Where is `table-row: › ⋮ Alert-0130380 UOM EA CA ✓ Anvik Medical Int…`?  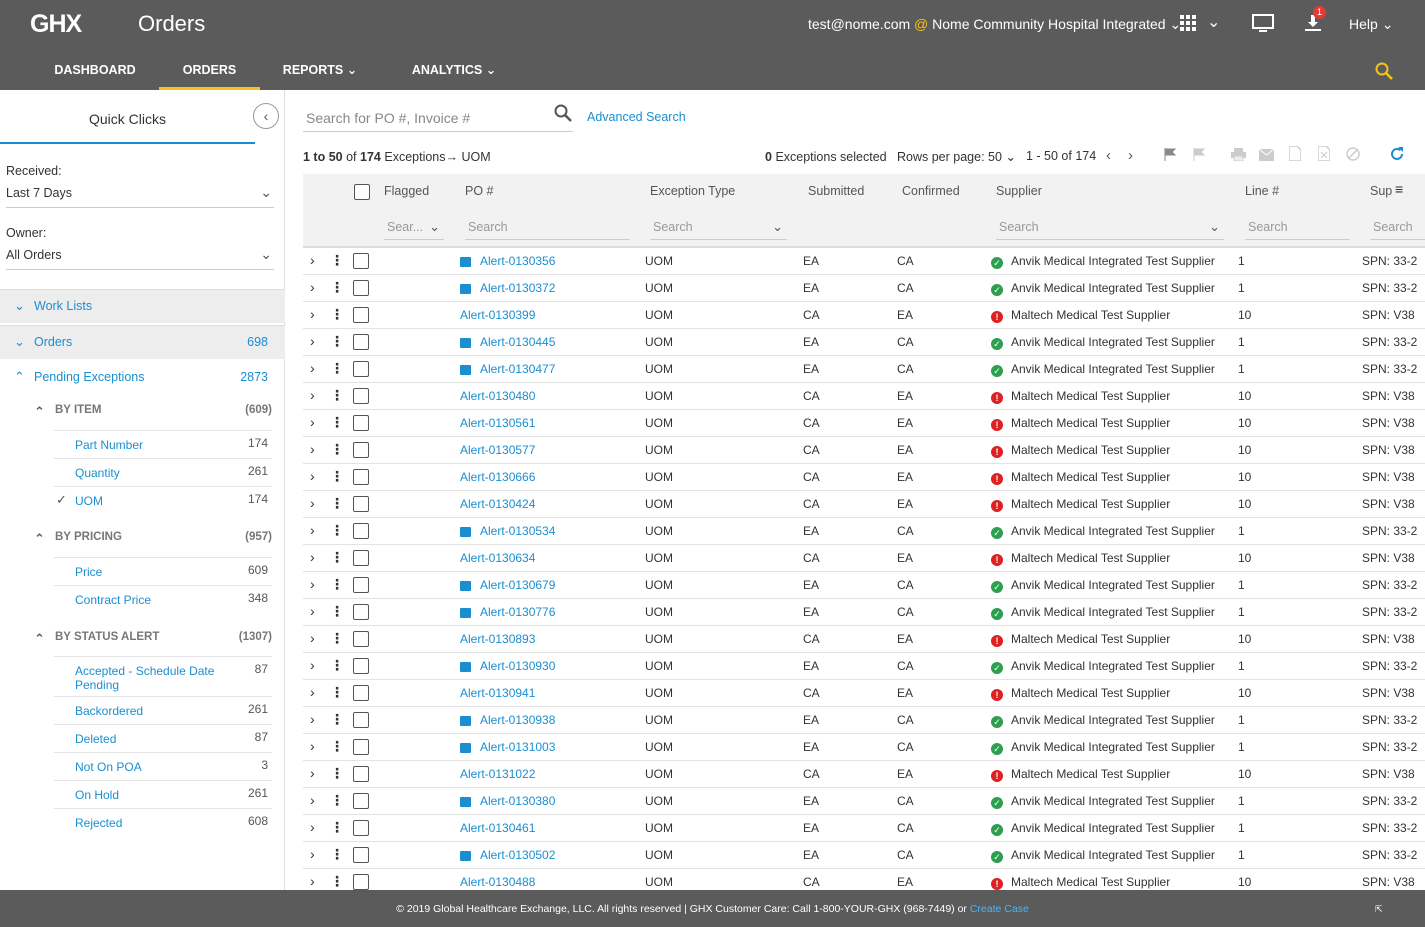 table-row: › ⋮ Alert-0130380 UOM EA CA ✓ Anvik Medical Int… is located at coordinates (864, 801).